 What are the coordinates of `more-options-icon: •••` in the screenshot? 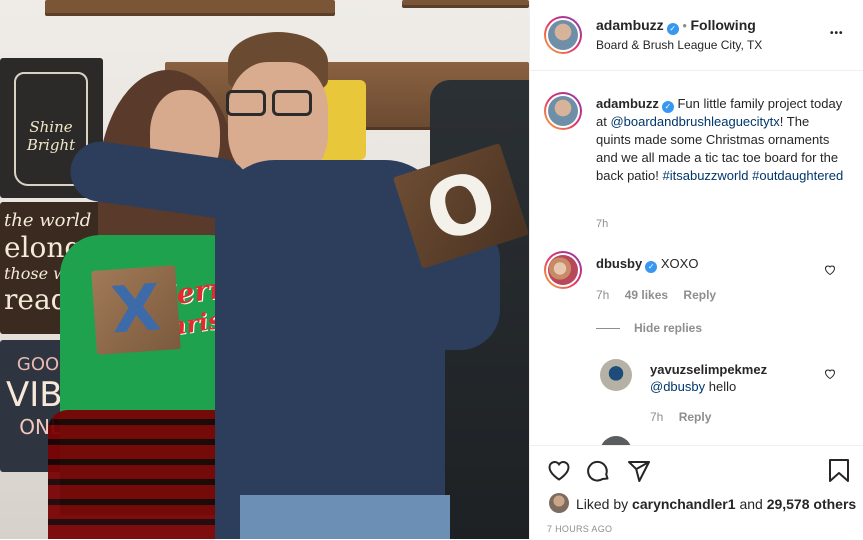 It's located at (837, 33).